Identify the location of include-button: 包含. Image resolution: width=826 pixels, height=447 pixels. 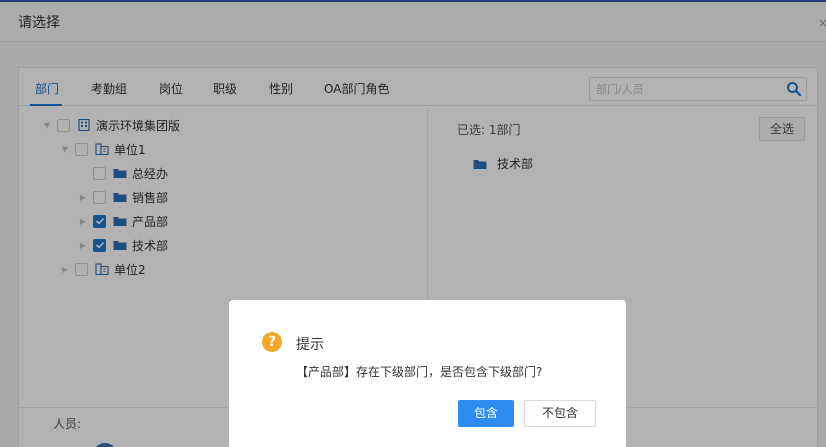
(486, 413).